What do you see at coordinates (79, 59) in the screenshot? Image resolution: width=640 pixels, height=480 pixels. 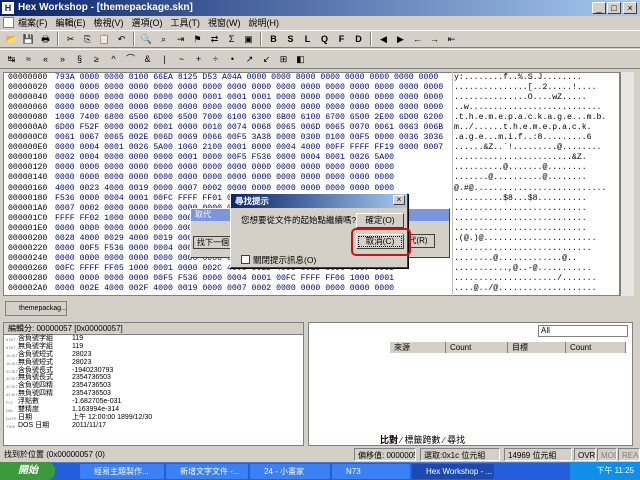 I see `op-section-icon: §` at bounding box center [79, 59].